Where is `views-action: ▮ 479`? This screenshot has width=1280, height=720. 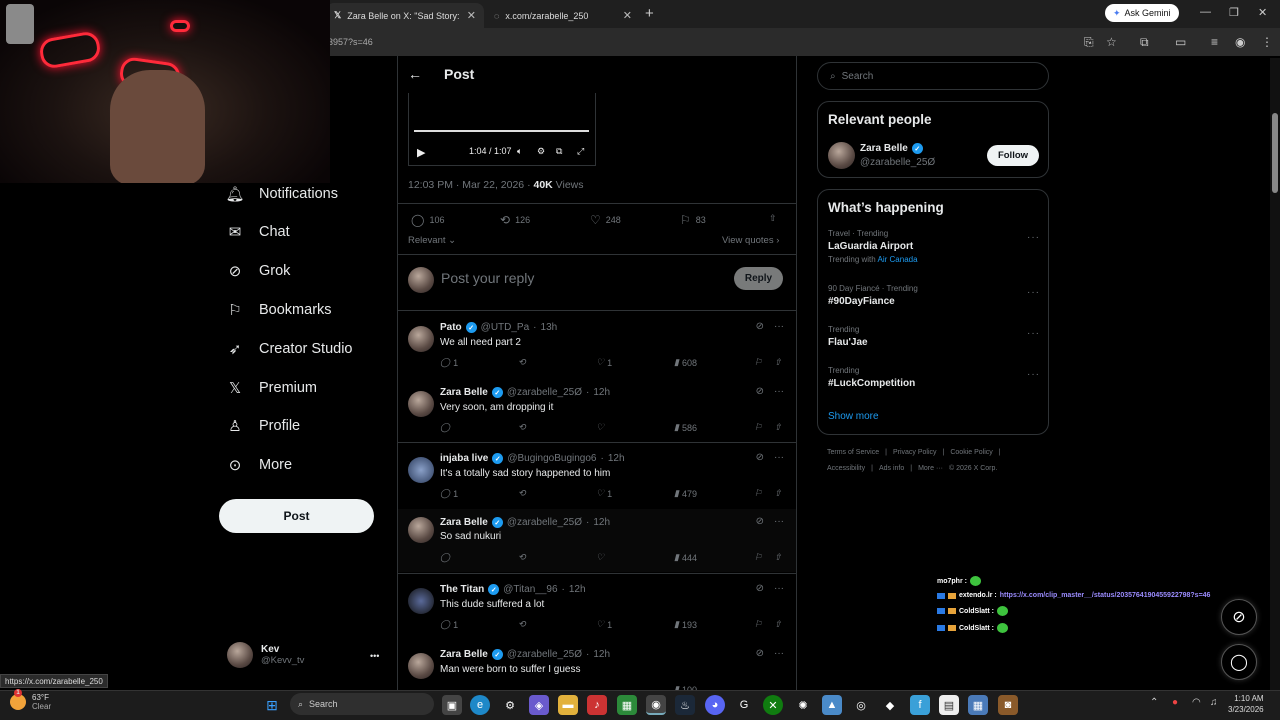
views-action: ▮ 479 is located at coordinates (685, 493).